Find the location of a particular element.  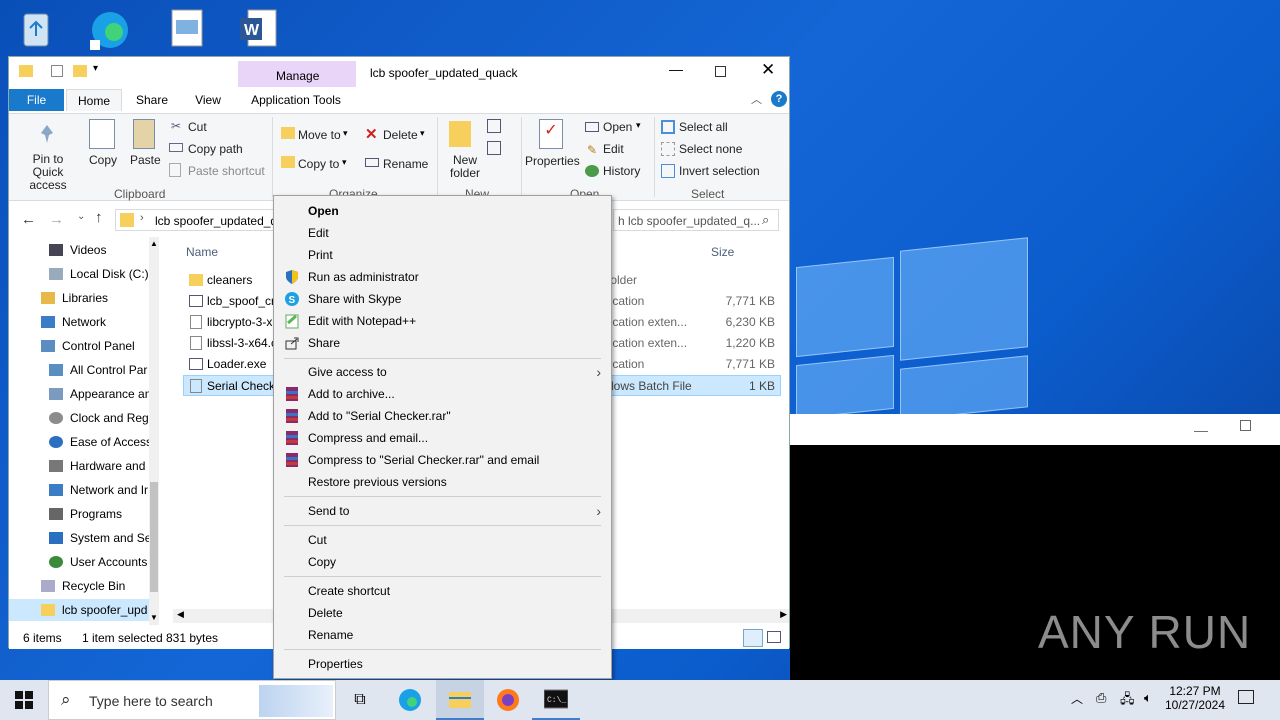

menu-item-copy: Copy is located at coordinates (442, 562).